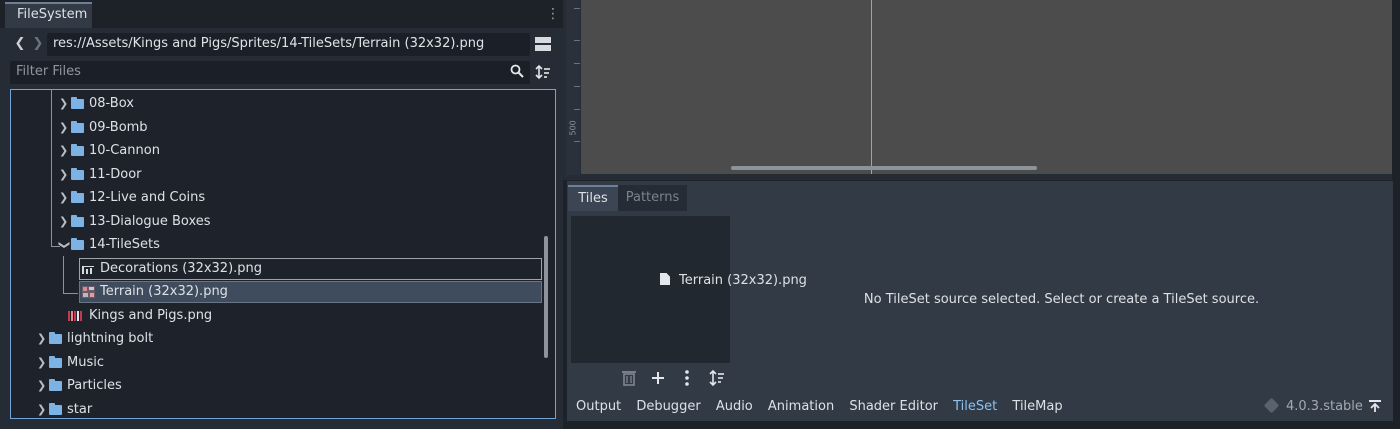 Image resolution: width=1400 pixels, height=429 pixels. What do you see at coordinates (48, 15) in the screenshot?
I see `tab-filesystem: FileSystem` at bounding box center [48, 15].